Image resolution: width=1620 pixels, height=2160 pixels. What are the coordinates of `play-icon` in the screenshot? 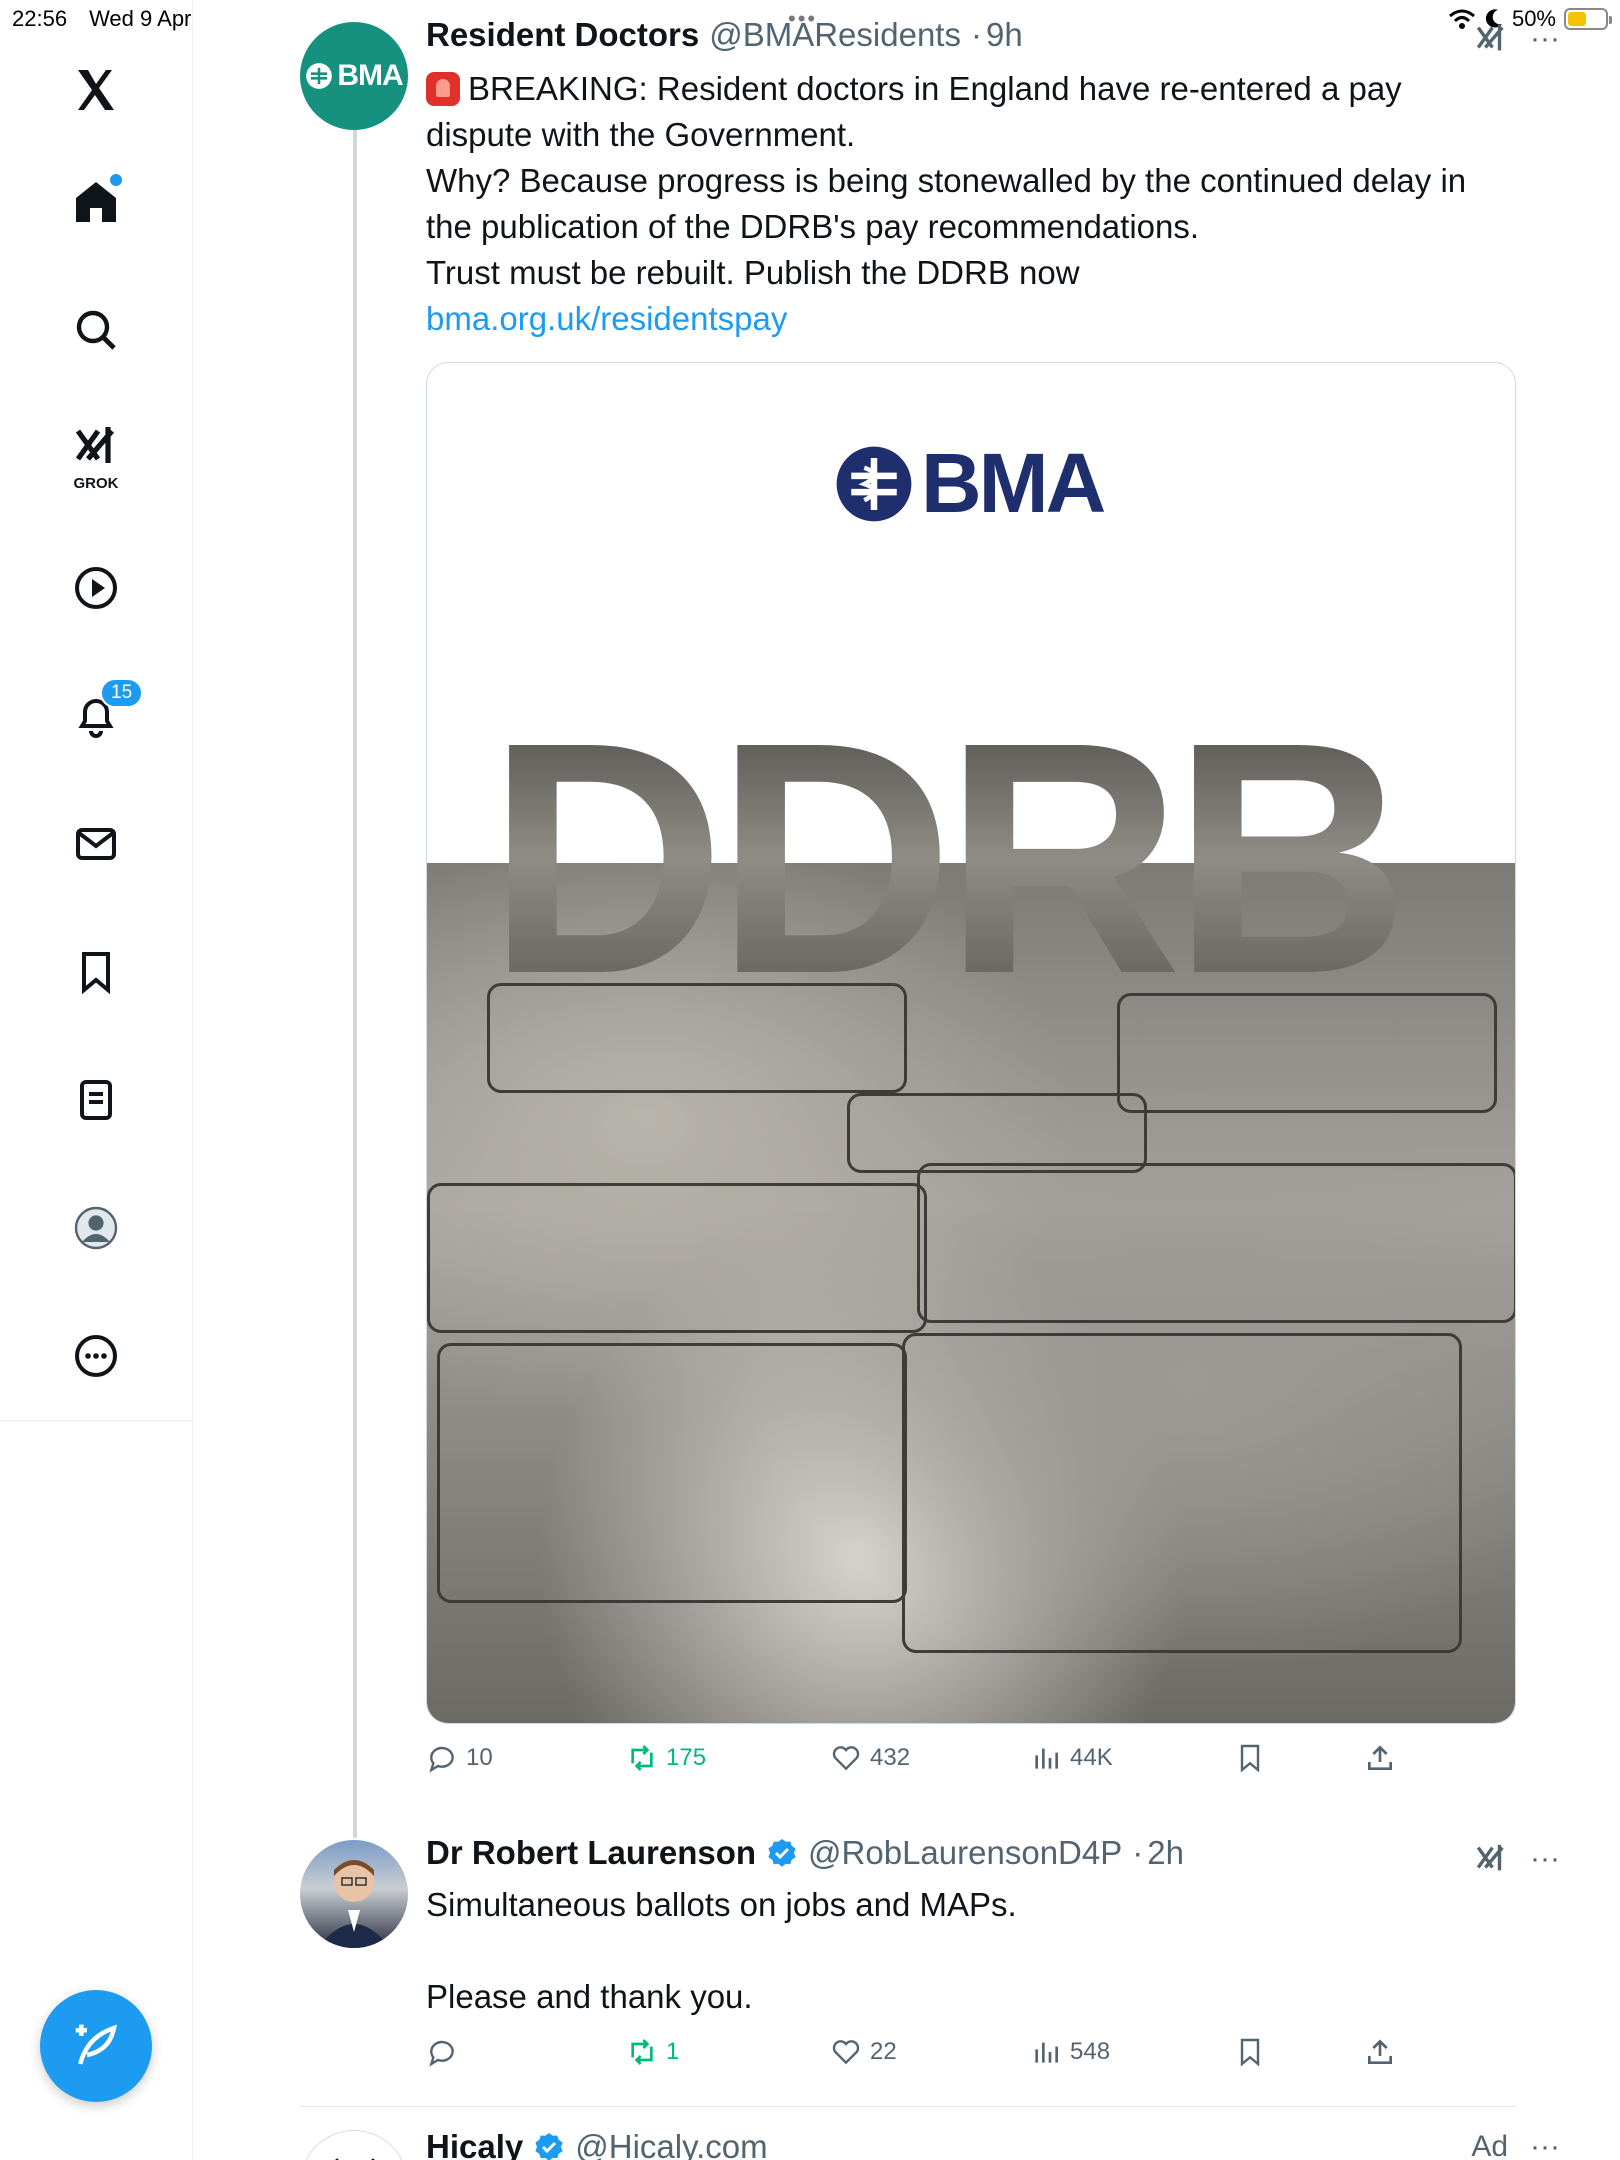 It's located at (96, 588).